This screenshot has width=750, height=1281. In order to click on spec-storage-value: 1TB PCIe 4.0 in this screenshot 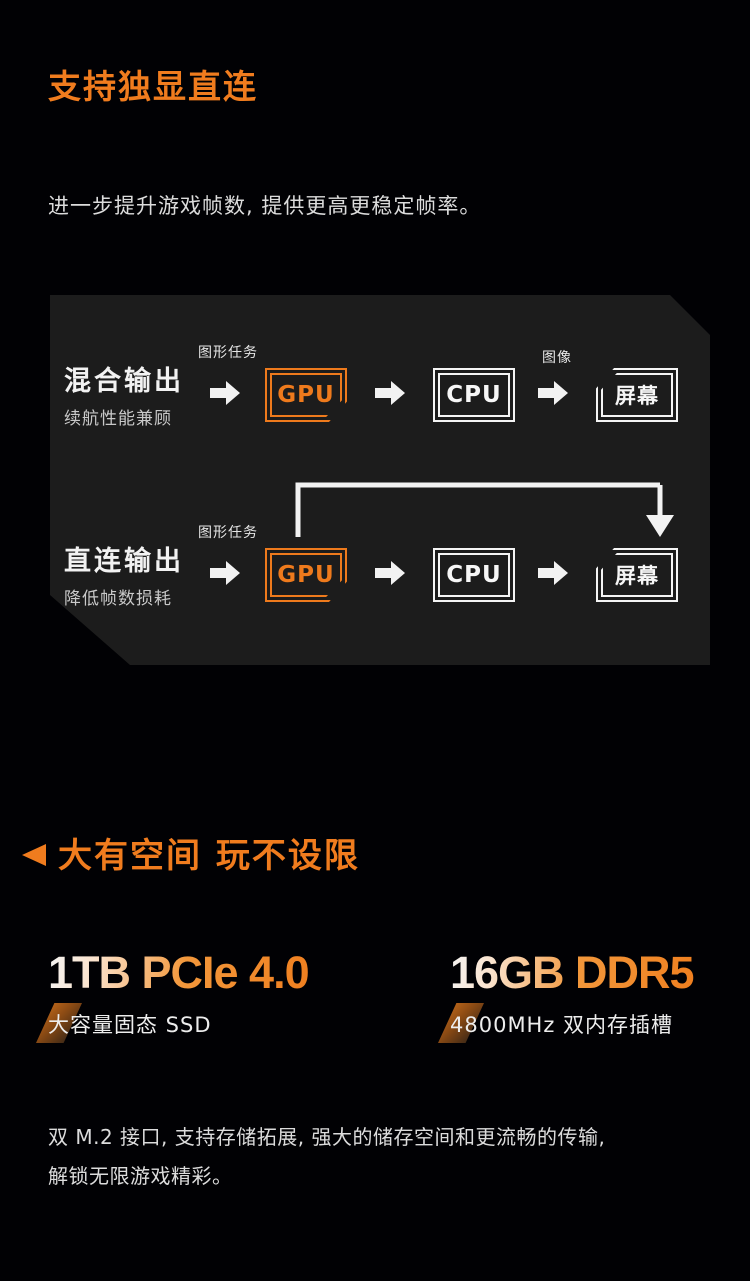, I will do `click(179, 972)`.